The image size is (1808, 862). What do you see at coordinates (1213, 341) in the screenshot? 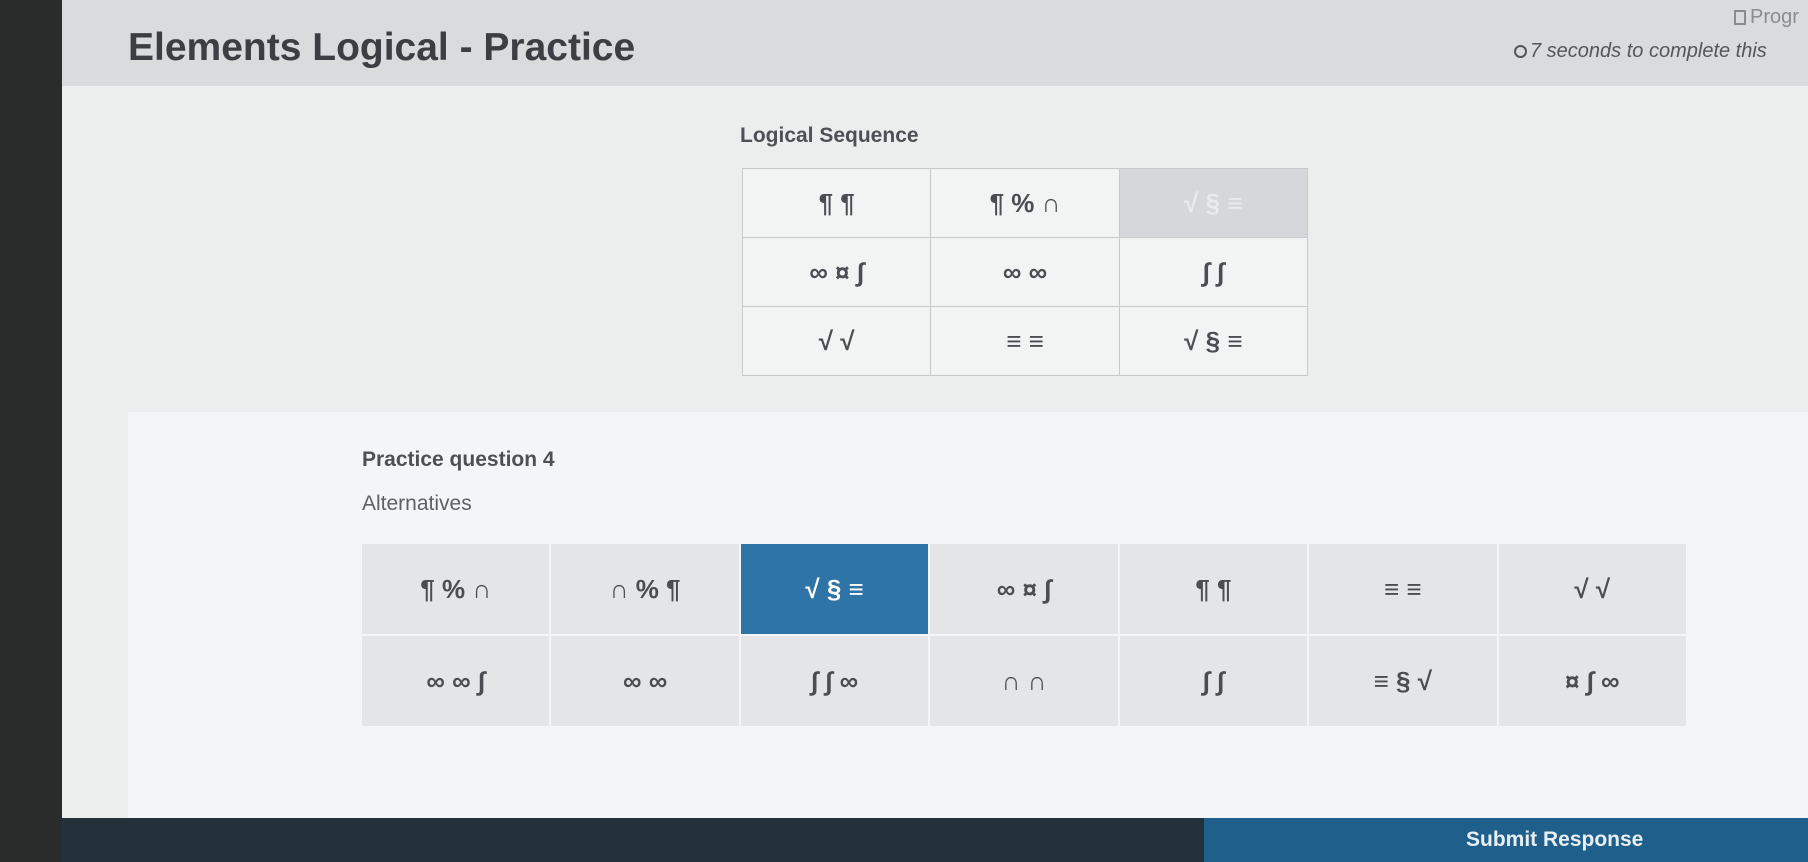
I see `sequence-cell: √ § ≡` at bounding box center [1213, 341].